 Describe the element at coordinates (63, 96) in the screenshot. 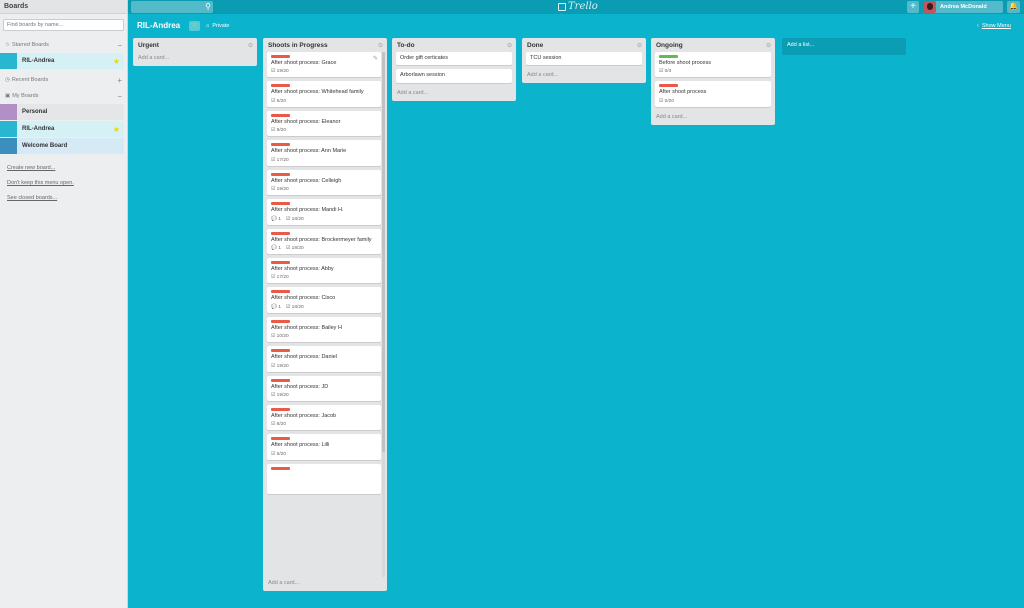

I see `my-boards-section: ▣ My Boards −` at that location.